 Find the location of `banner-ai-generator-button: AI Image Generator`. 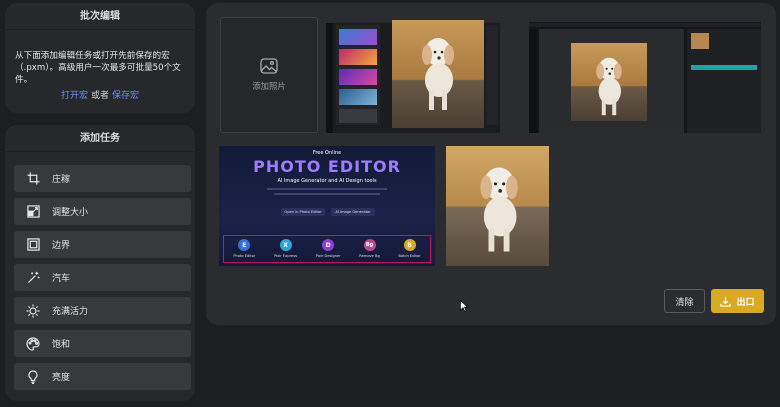

banner-ai-generator-button: AI Image Generator is located at coordinates (353, 212).